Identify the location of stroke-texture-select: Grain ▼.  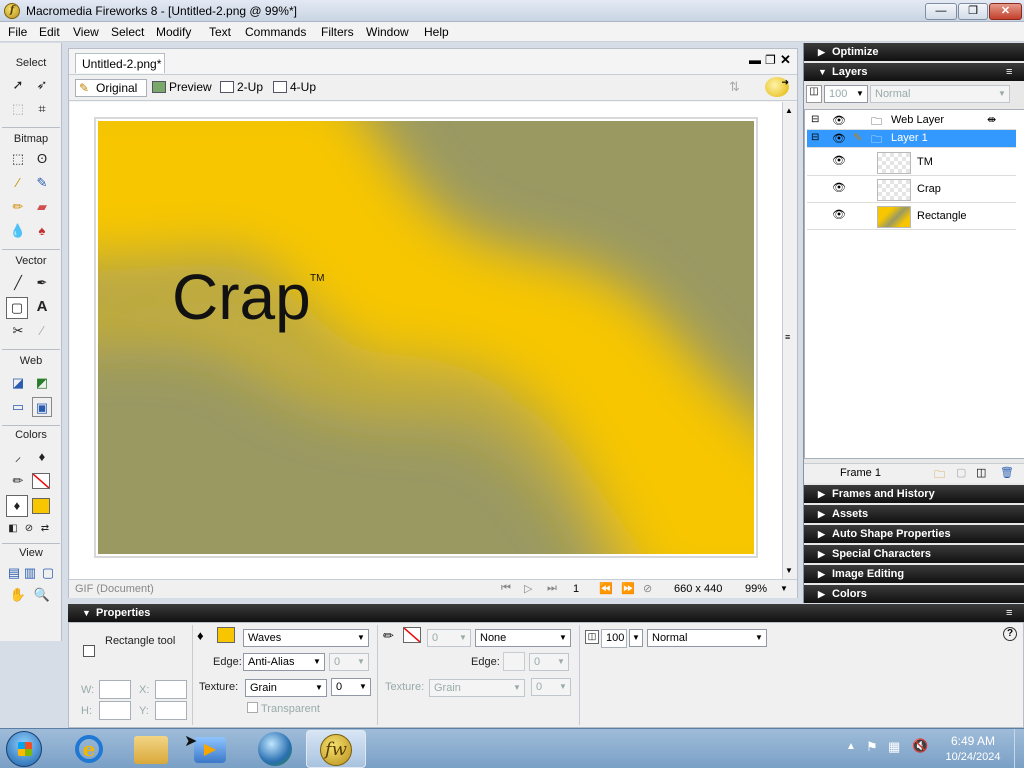
(477, 688).